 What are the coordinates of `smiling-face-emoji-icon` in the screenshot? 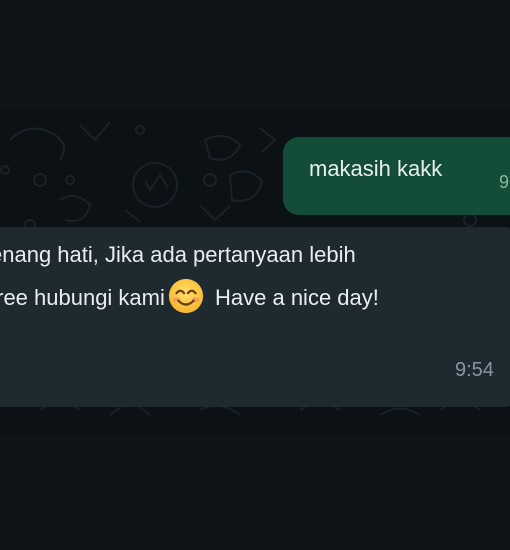 It's located at (185, 296).